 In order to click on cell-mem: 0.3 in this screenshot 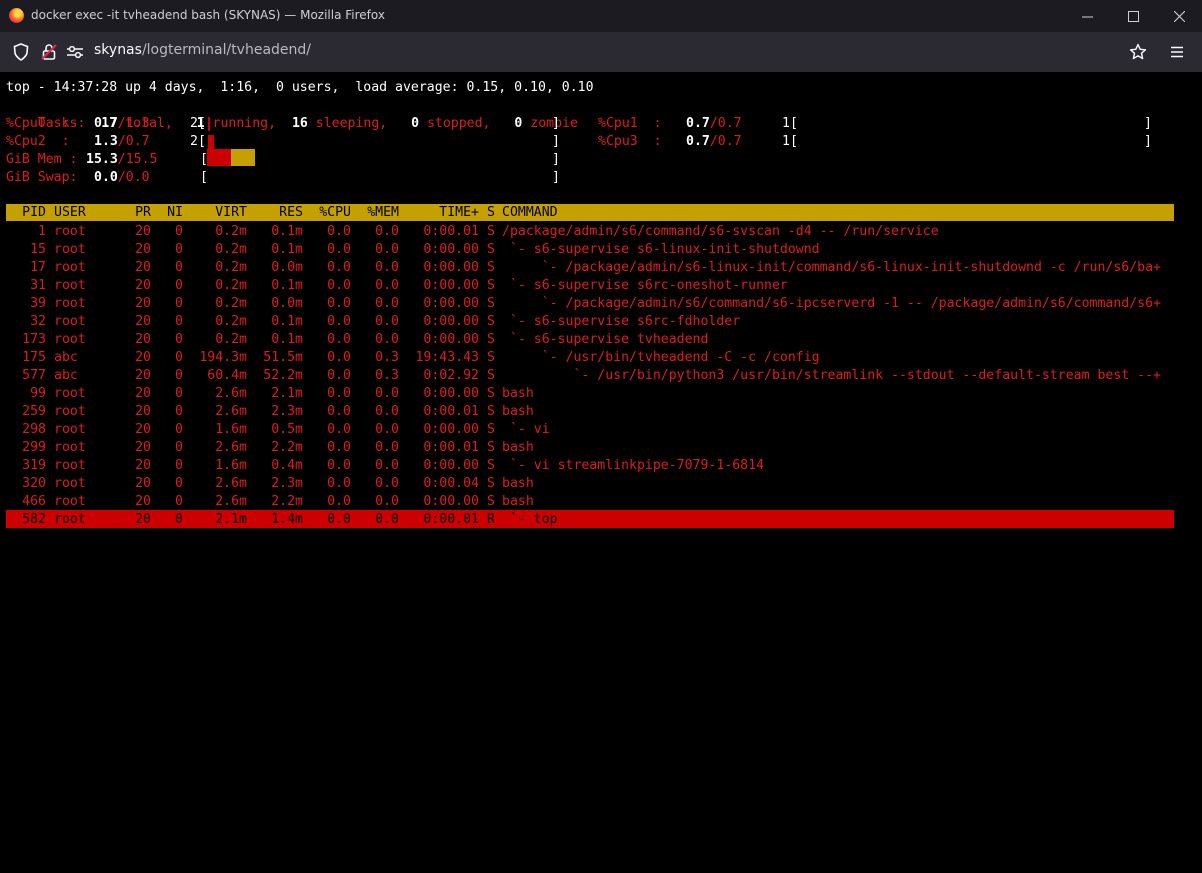, I will do `click(387, 357)`.